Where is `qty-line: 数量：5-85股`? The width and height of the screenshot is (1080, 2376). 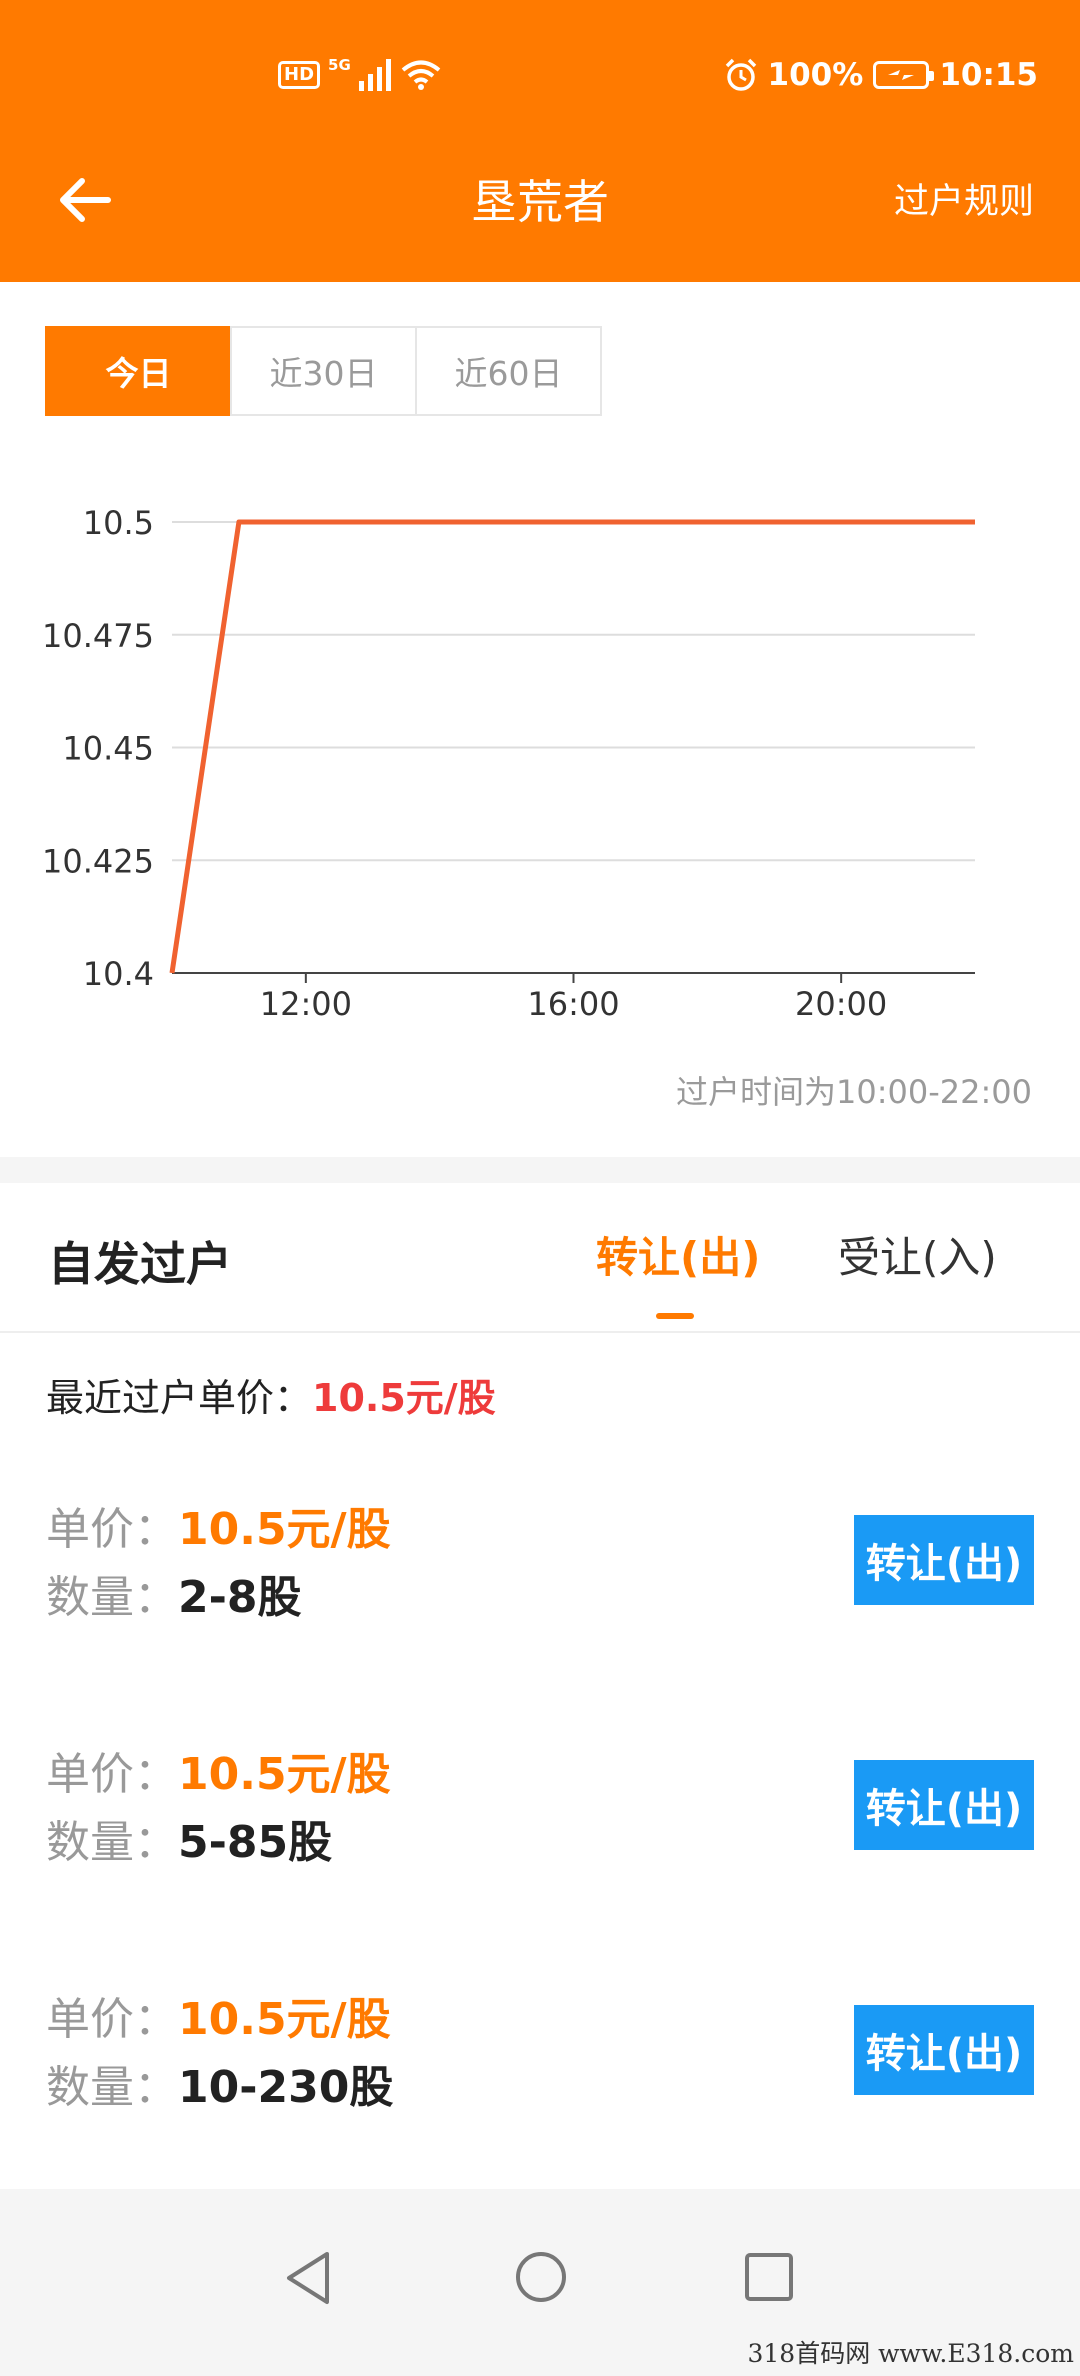
qty-line: 数量：5-85股 is located at coordinates (189, 1838).